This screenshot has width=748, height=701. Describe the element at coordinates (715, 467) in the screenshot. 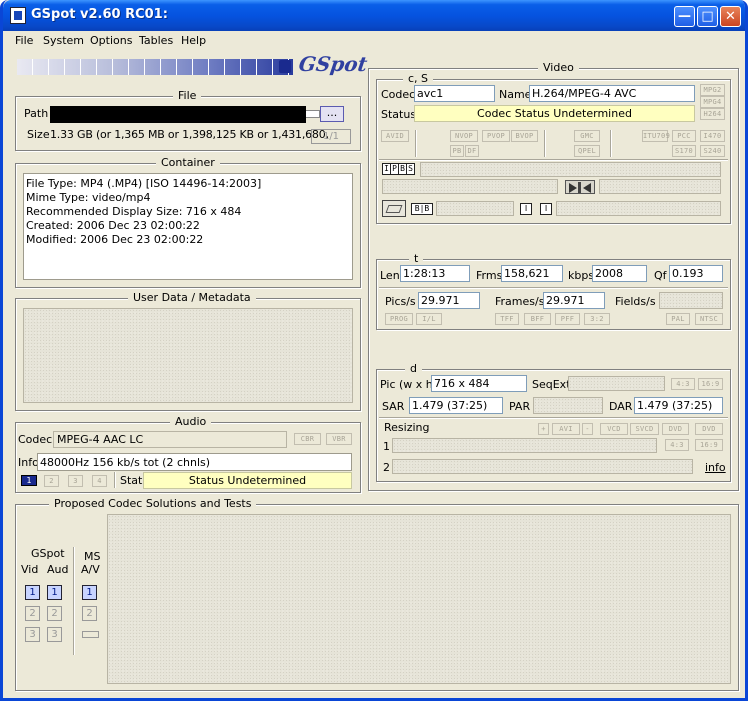

I see `info-link: info` at that location.